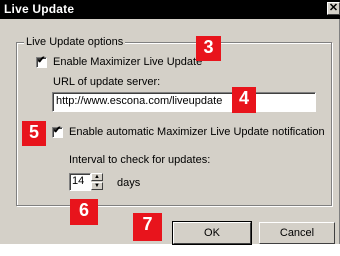 The image size is (340, 256). What do you see at coordinates (129, 183) in the screenshot?
I see `interval-unit-label: days` at bounding box center [129, 183].